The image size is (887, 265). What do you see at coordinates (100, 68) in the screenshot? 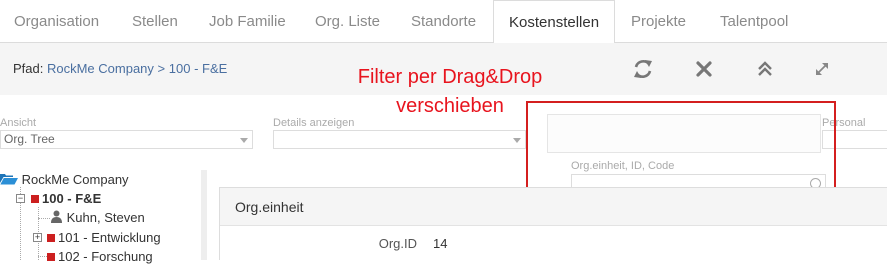
I see `breadcrumb-root-link: RockMe Company` at bounding box center [100, 68].